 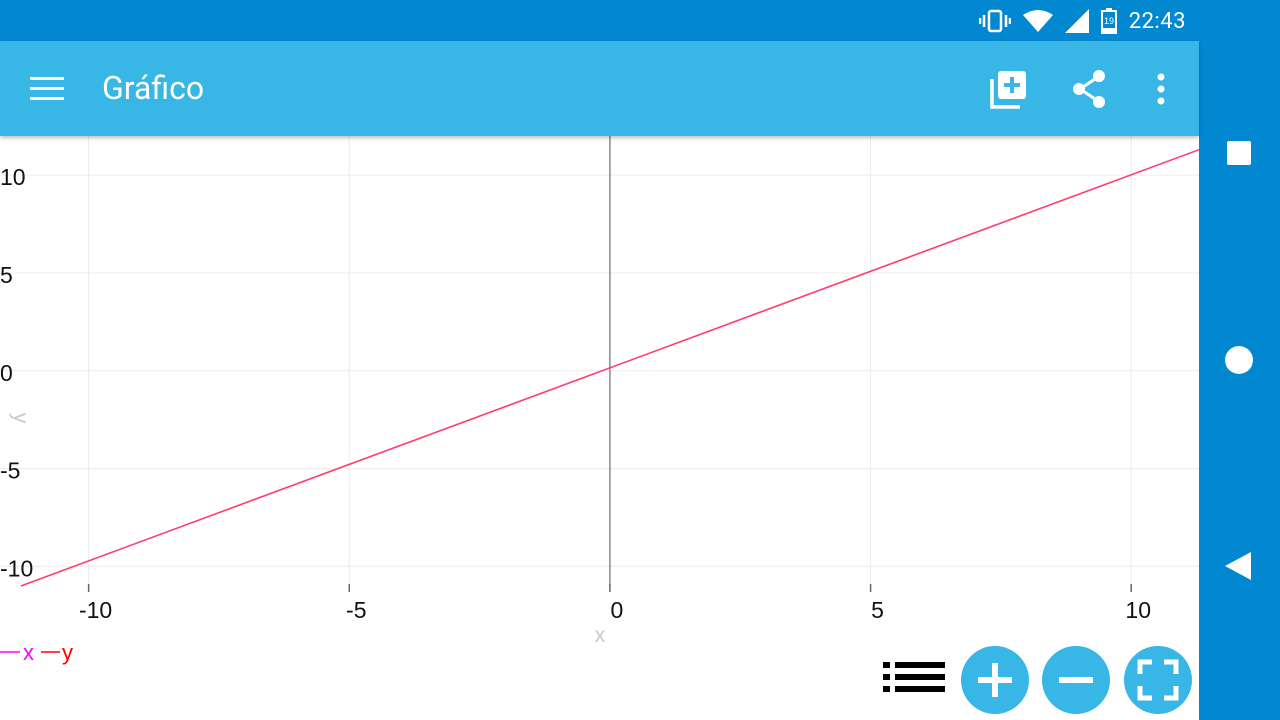 What do you see at coordinates (1239, 566) in the screenshot?
I see `back-icon` at bounding box center [1239, 566].